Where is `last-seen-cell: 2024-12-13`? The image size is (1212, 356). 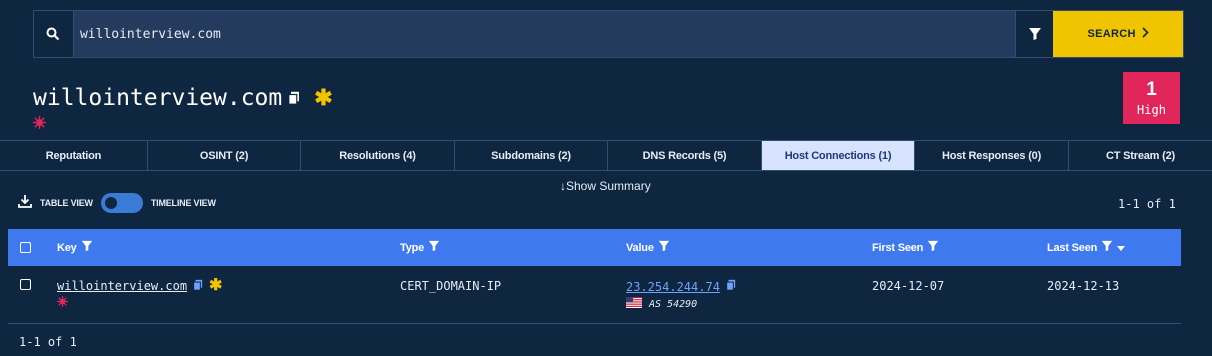
last-seen-cell: 2024-12-13 is located at coordinates (1083, 286).